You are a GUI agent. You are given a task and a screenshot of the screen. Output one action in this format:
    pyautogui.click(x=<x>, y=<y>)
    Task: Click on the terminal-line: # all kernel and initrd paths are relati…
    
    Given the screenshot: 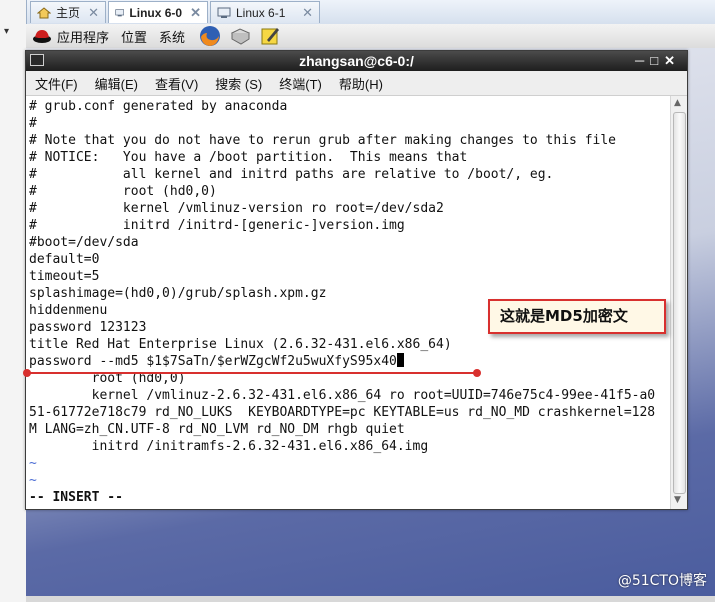 What is the action you would take?
    pyautogui.click(x=291, y=174)
    